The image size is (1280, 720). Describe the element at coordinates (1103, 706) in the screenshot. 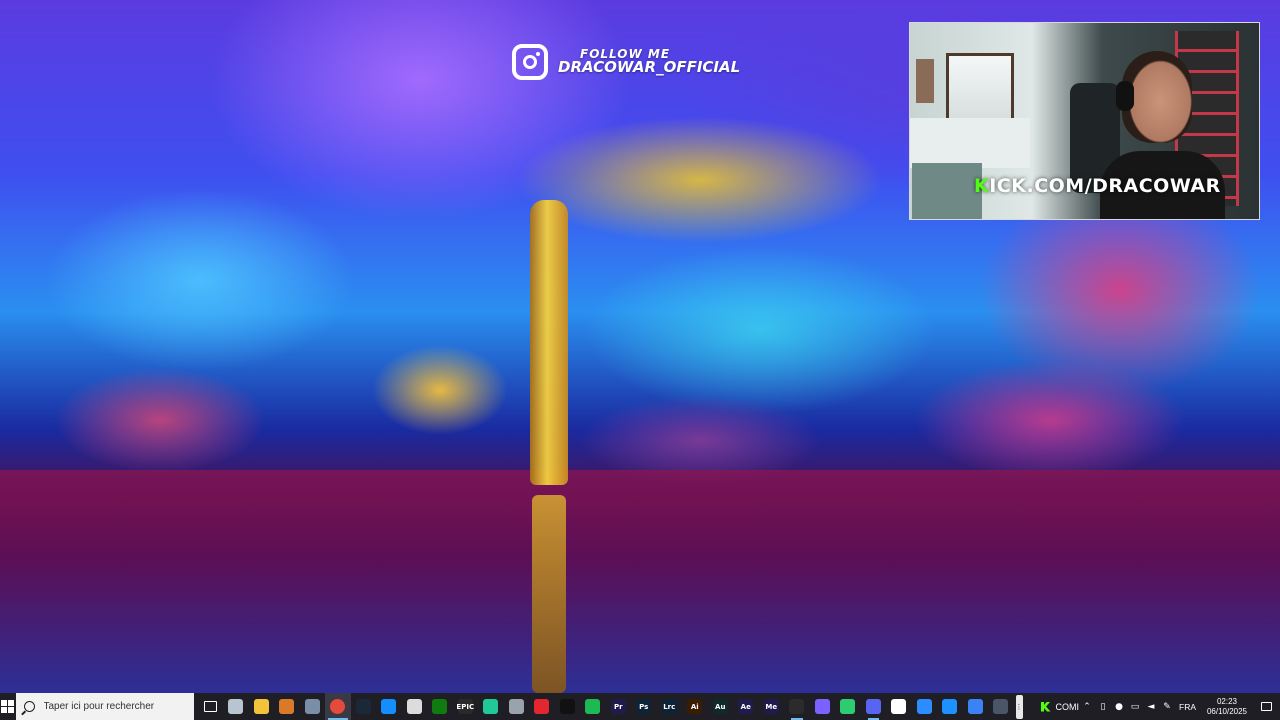

I see `device-icon: ▯` at that location.